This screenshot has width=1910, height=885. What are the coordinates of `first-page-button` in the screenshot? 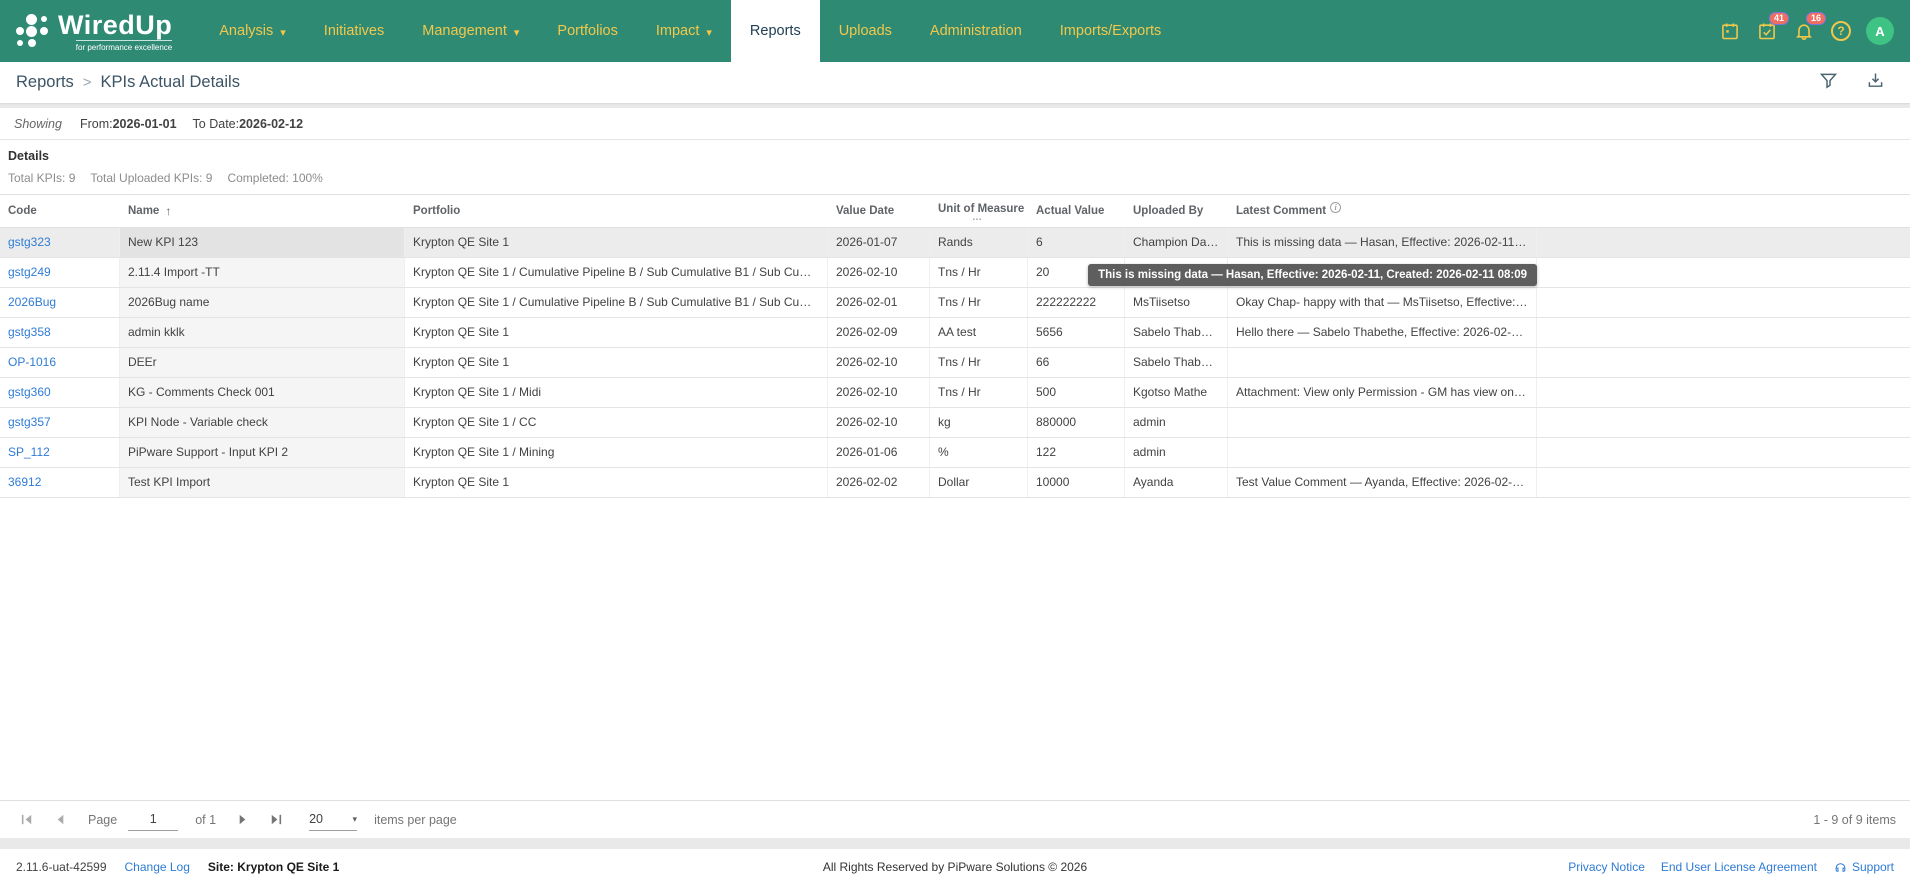 It's located at (27, 820).